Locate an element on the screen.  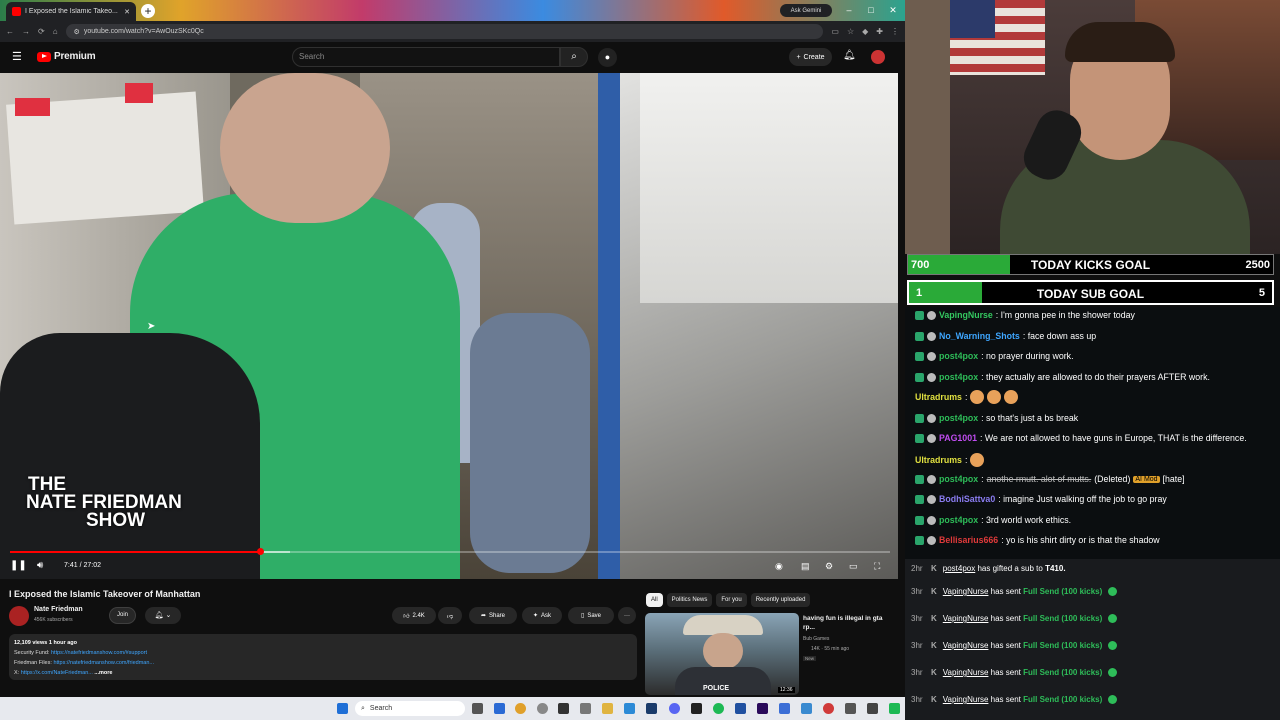
share-button: ➦ Share is located at coordinates (493, 615).